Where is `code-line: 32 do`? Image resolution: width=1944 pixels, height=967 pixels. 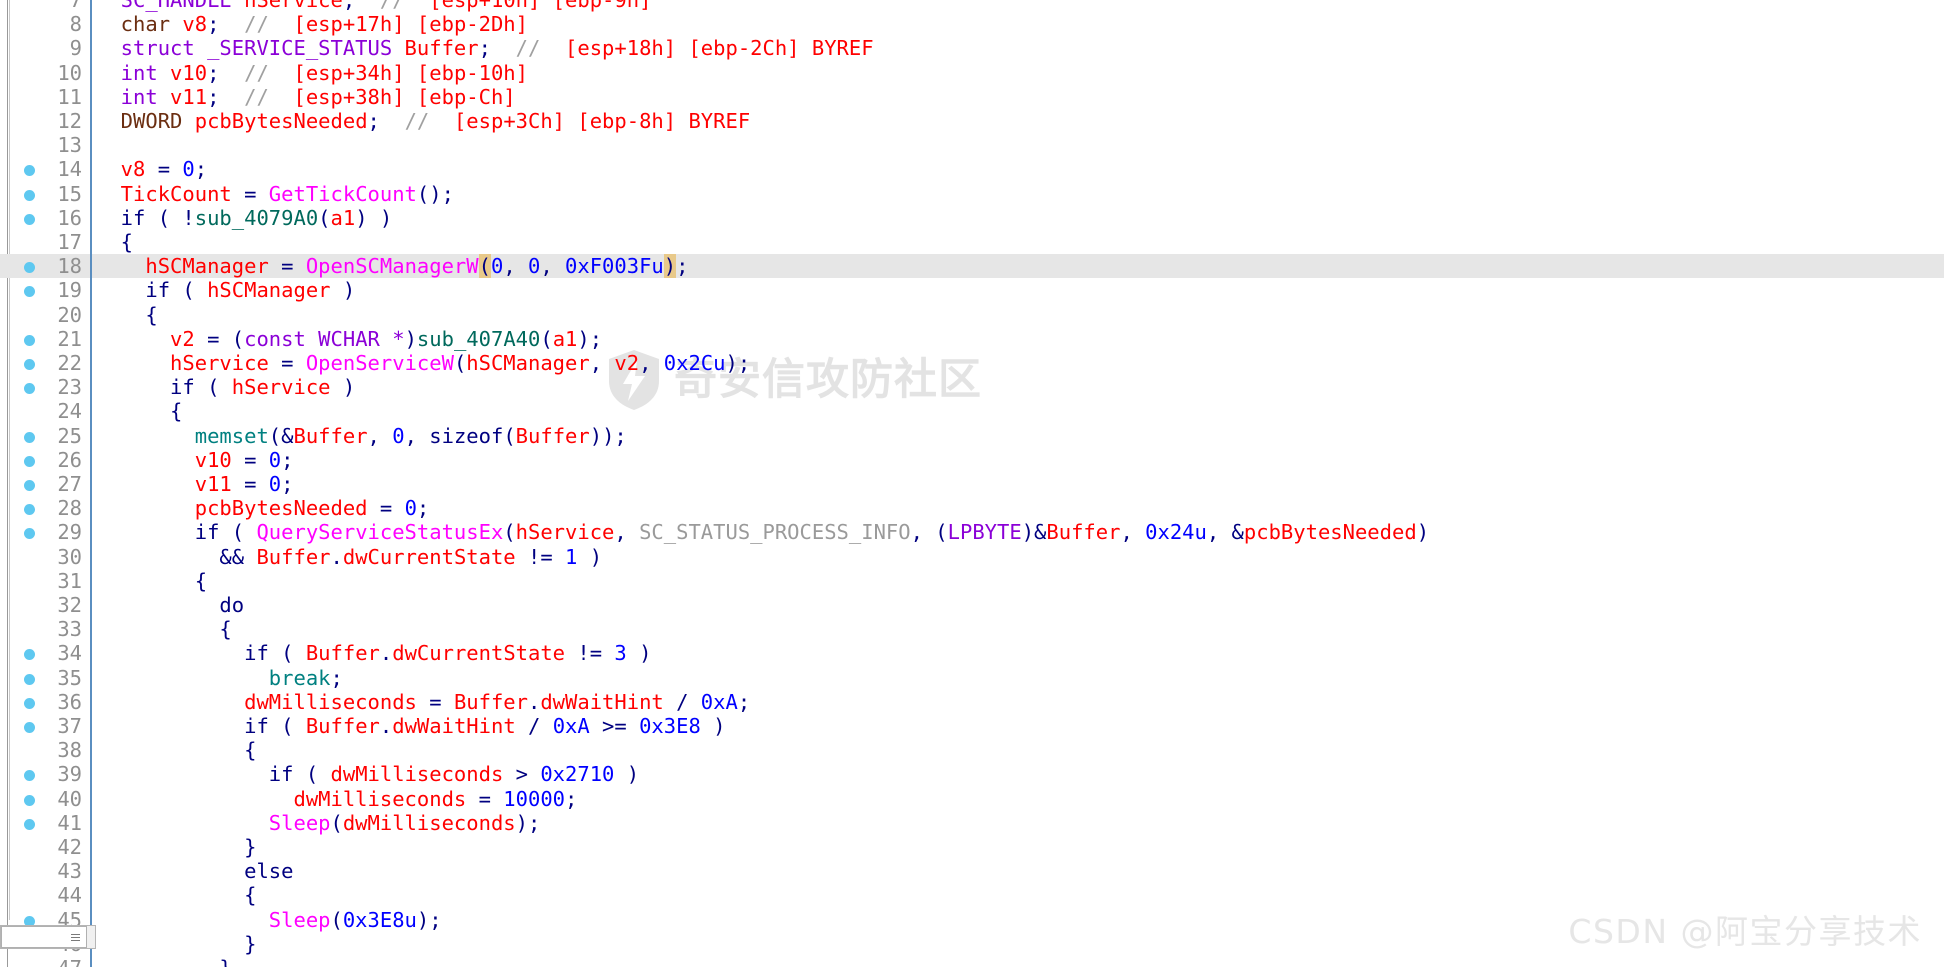 code-line: 32 do is located at coordinates (972, 605).